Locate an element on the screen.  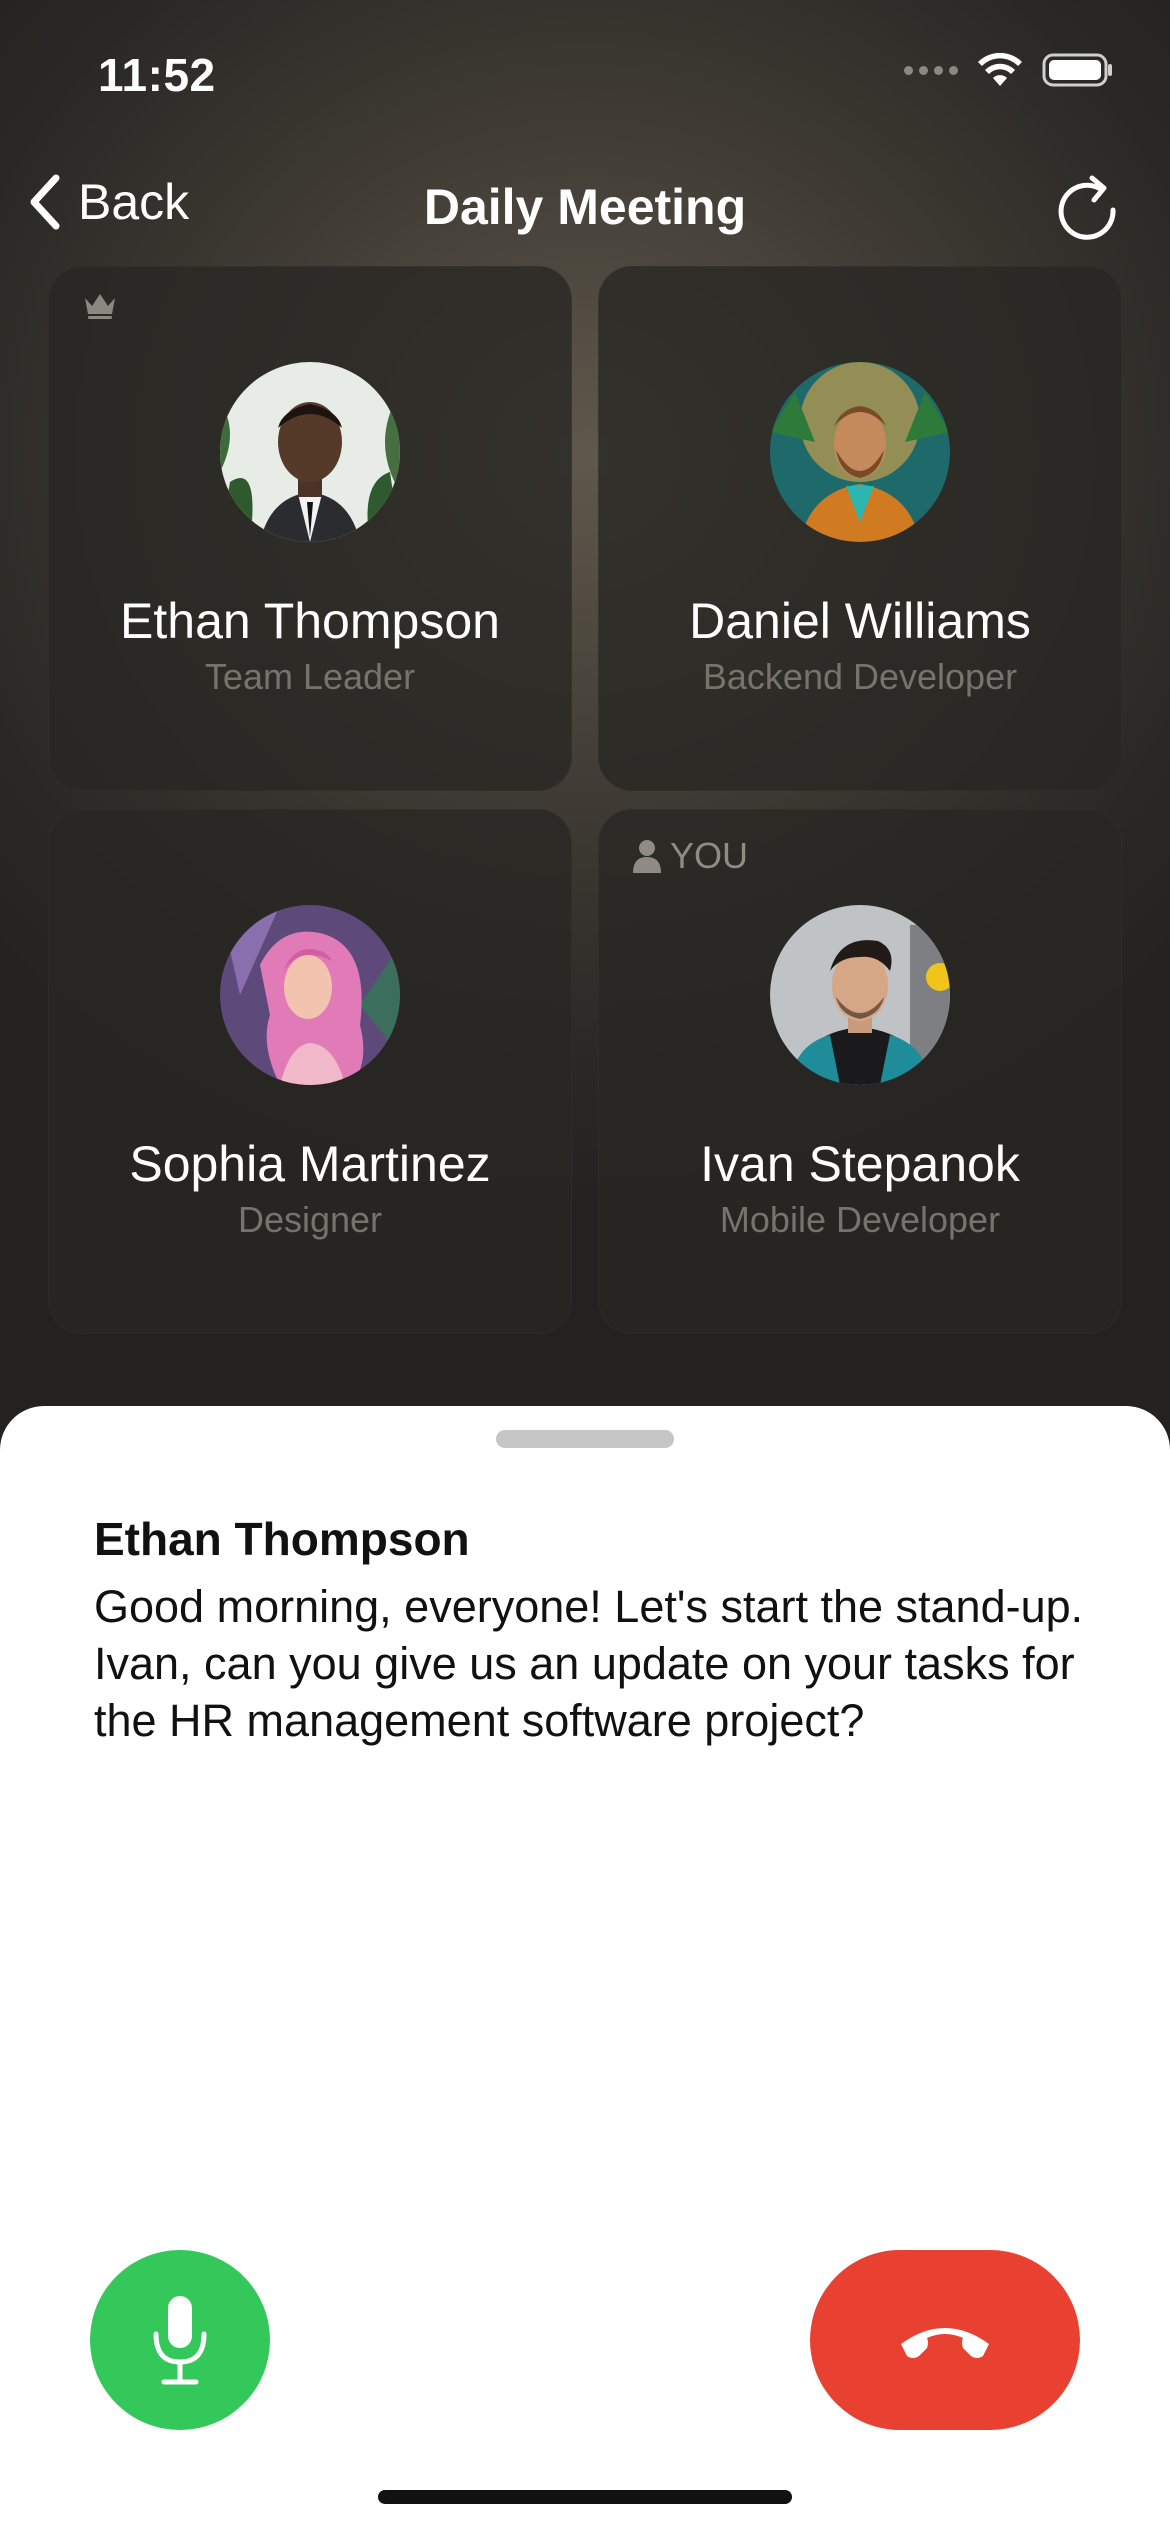
page-title: Daily Meeting is located at coordinates (585, 207).